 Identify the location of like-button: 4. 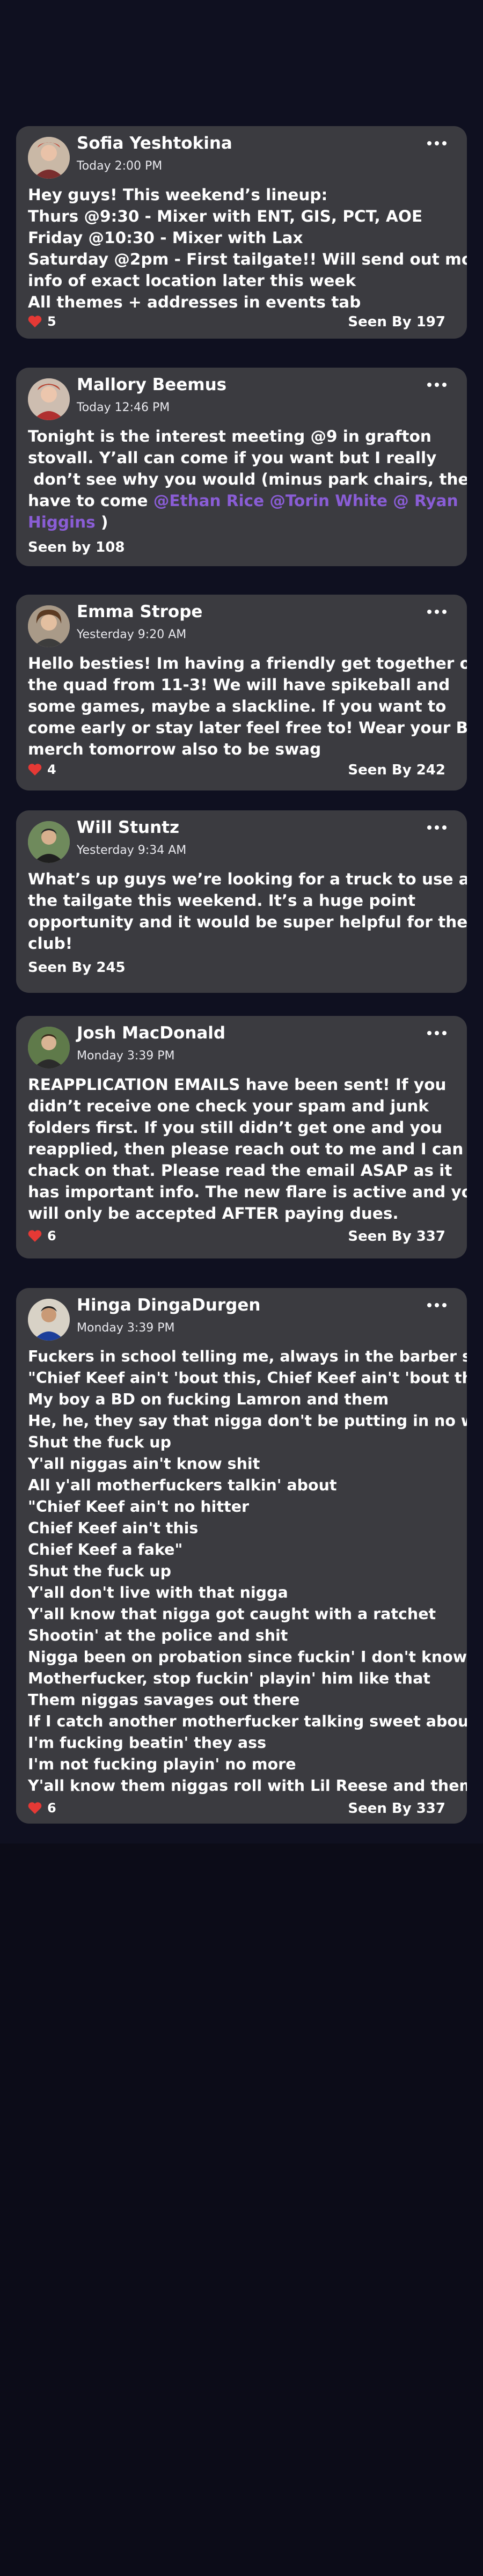
(42, 769).